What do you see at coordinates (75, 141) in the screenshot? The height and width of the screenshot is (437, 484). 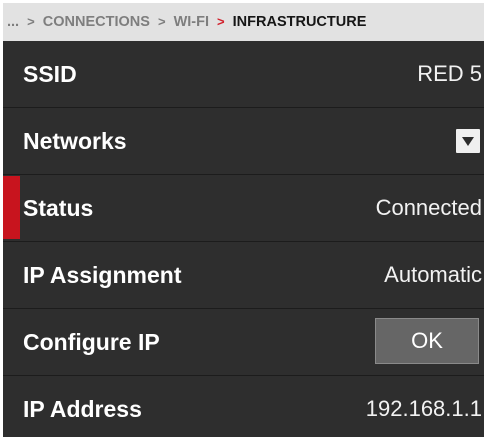 I see `networks-label: Networks` at bounding box center [75, 141].